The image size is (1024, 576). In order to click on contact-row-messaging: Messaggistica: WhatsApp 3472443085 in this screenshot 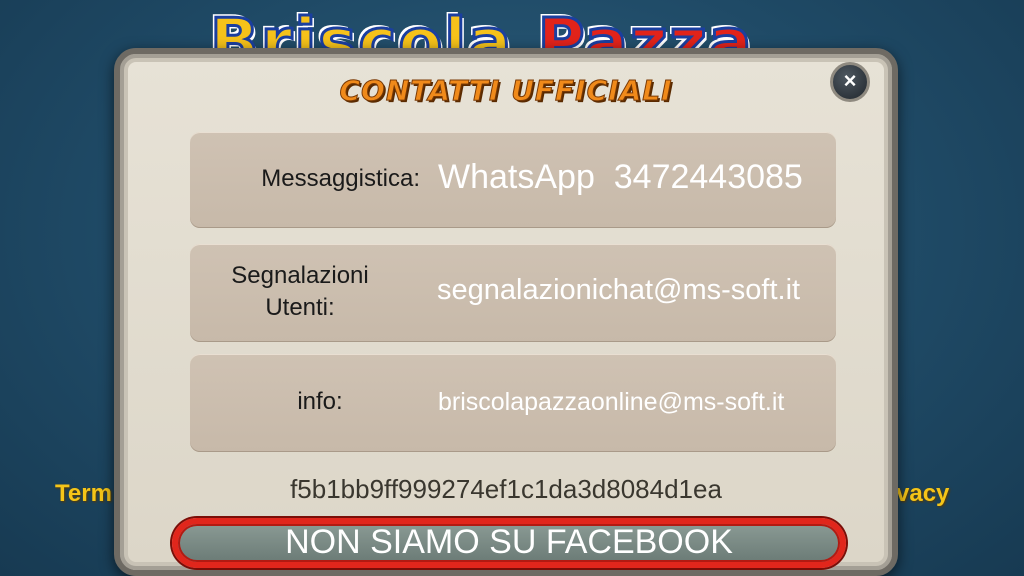, I will do `click(513, 180)`.